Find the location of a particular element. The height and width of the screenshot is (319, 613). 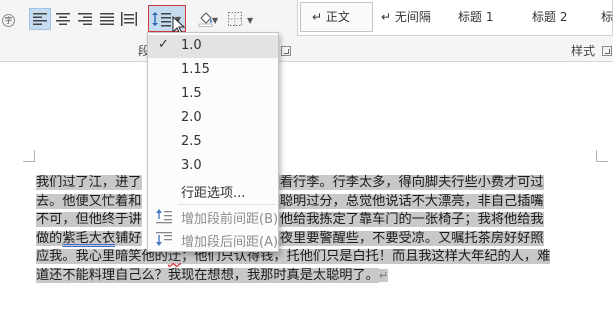

align-center-icon is located at coordinates (63, 19).